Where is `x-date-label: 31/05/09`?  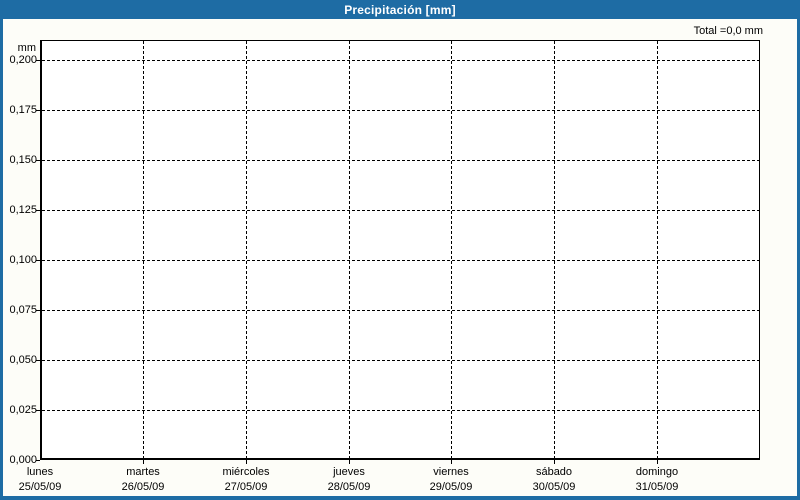
x-date-label: 31/05/09 is located at coordinates (657, 487).